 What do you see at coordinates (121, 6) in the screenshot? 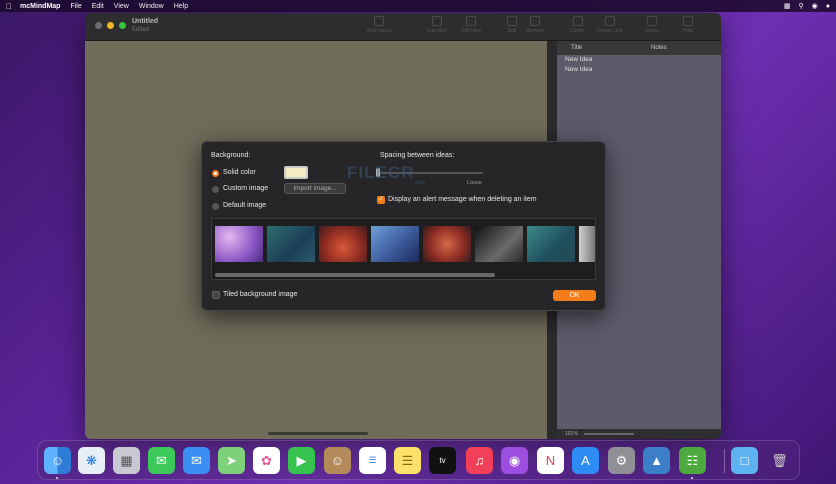
I see `menu-view: View` at bounding box center [121, 6].